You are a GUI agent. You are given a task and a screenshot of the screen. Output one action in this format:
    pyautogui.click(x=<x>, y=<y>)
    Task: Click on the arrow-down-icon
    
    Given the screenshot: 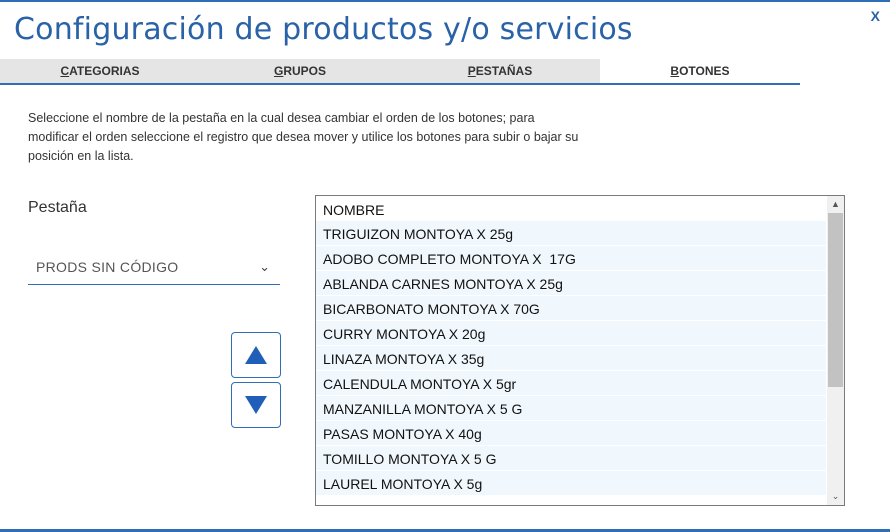 What is the action you would take?
    pyautogui.click(x=256, y=405)
    